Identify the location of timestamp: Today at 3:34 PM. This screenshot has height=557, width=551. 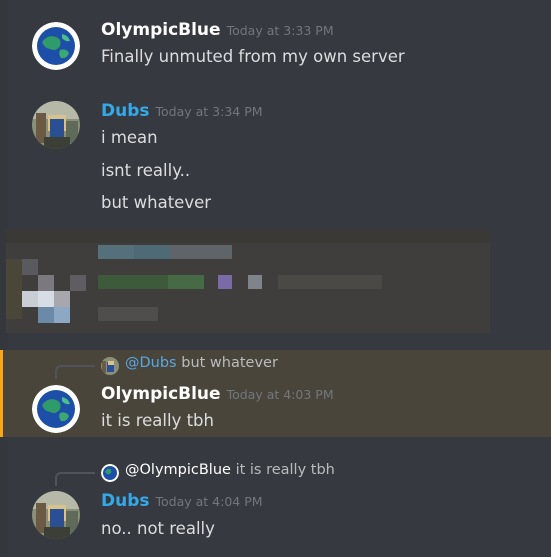
(209, 111).